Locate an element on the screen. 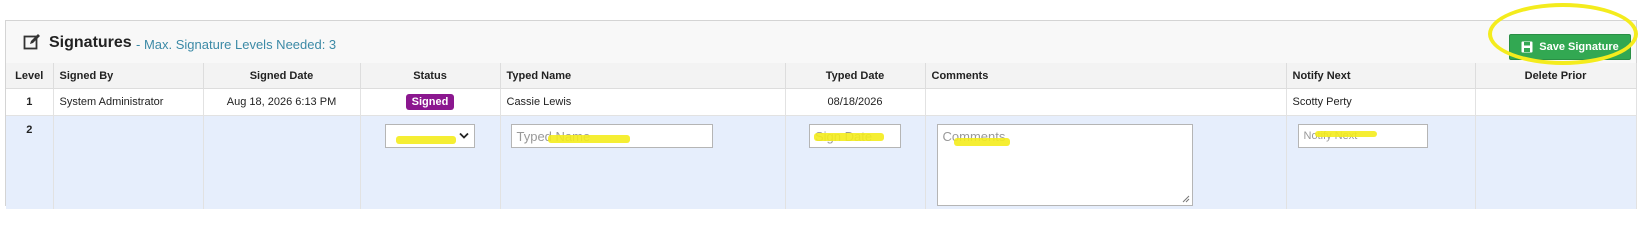 Image resolution: width=1642 pixels, height=240 pixels. status-select is located at coordinates (430, 136).